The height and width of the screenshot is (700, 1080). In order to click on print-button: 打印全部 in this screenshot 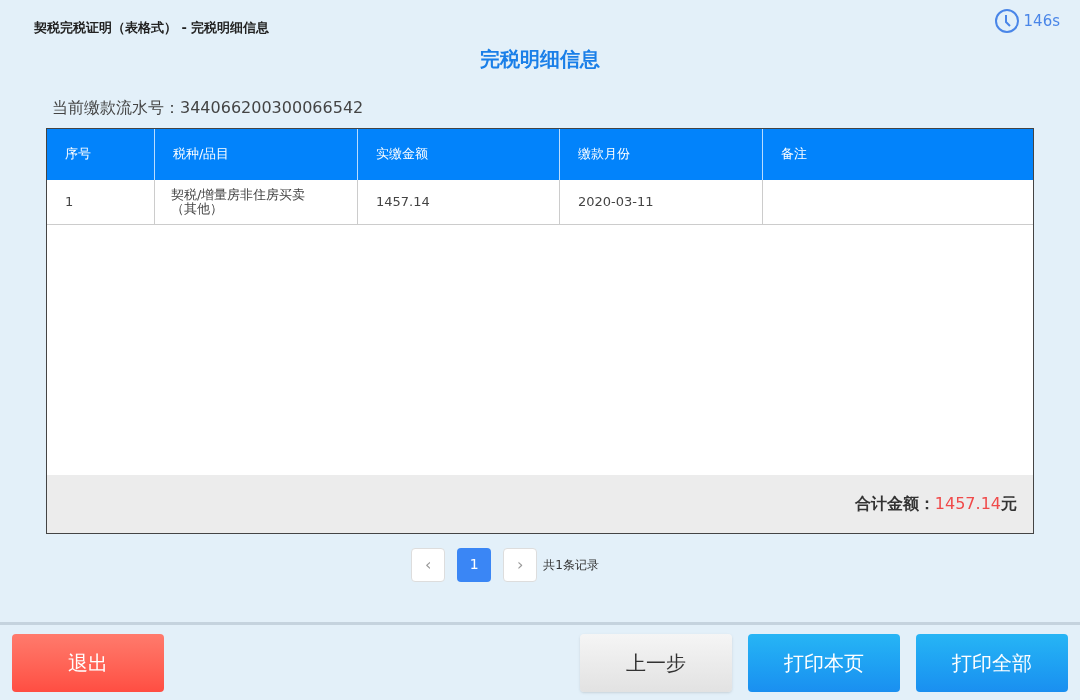, I will do `click(992, 662)`.